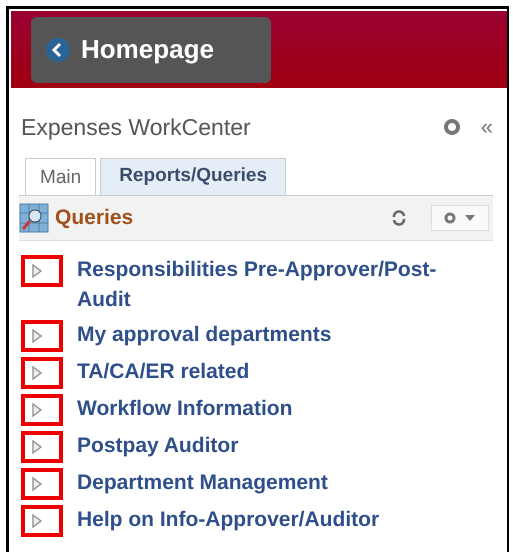 The height and width of the screenshot is (552, 513). What do you see at coordinates (279, 446) in the screenshot?
I see `query-link: Postpay Auditor` at bounding box center [279, 446].